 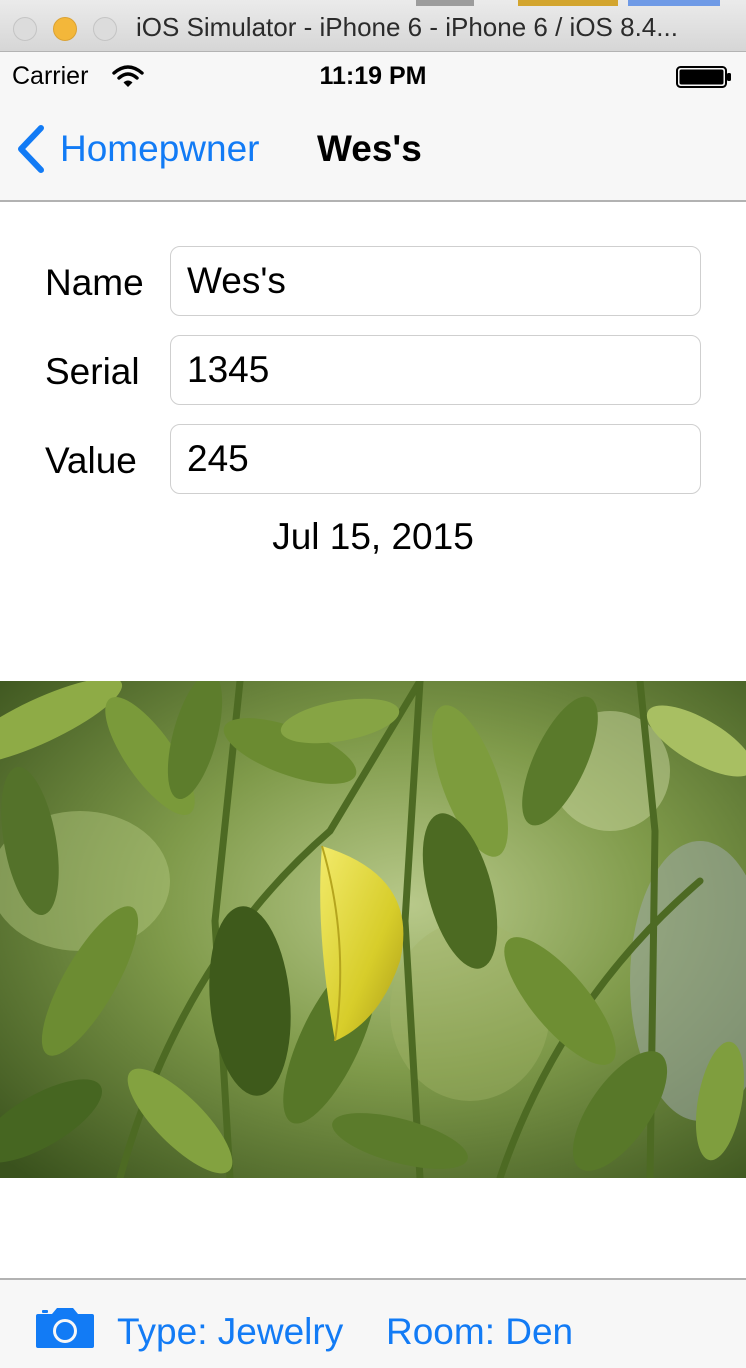 I want to click on zoom-window-button, so click(x=105, y=29).